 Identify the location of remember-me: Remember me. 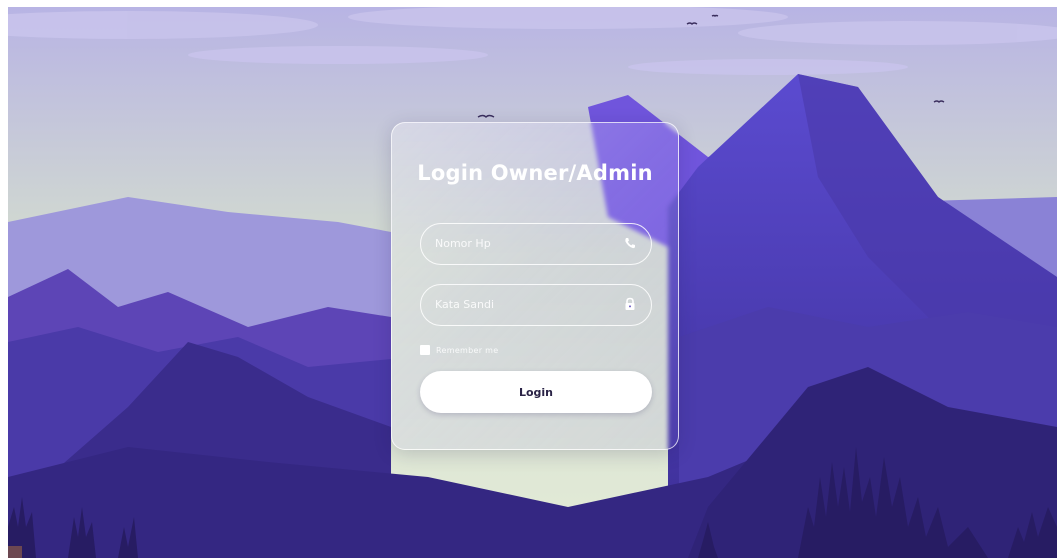
(459, 350).